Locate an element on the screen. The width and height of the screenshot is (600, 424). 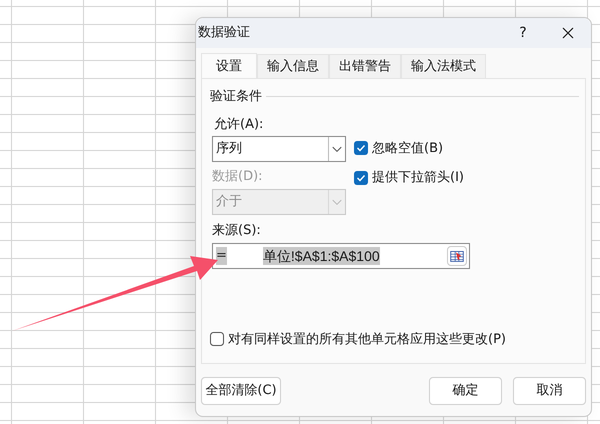
tab: 输入法模式 is located at coordinates (443, 66).